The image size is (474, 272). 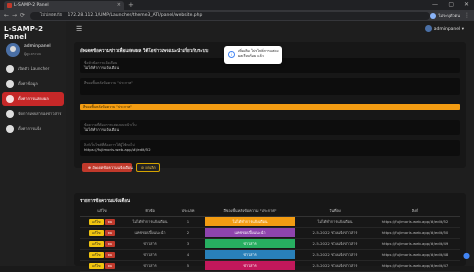 What do you see at coordinates (415, 233) in the screenshot?
I see `row-link: https://fujimoris.web.app/#/edit/50` at bounding box center [415, 233].